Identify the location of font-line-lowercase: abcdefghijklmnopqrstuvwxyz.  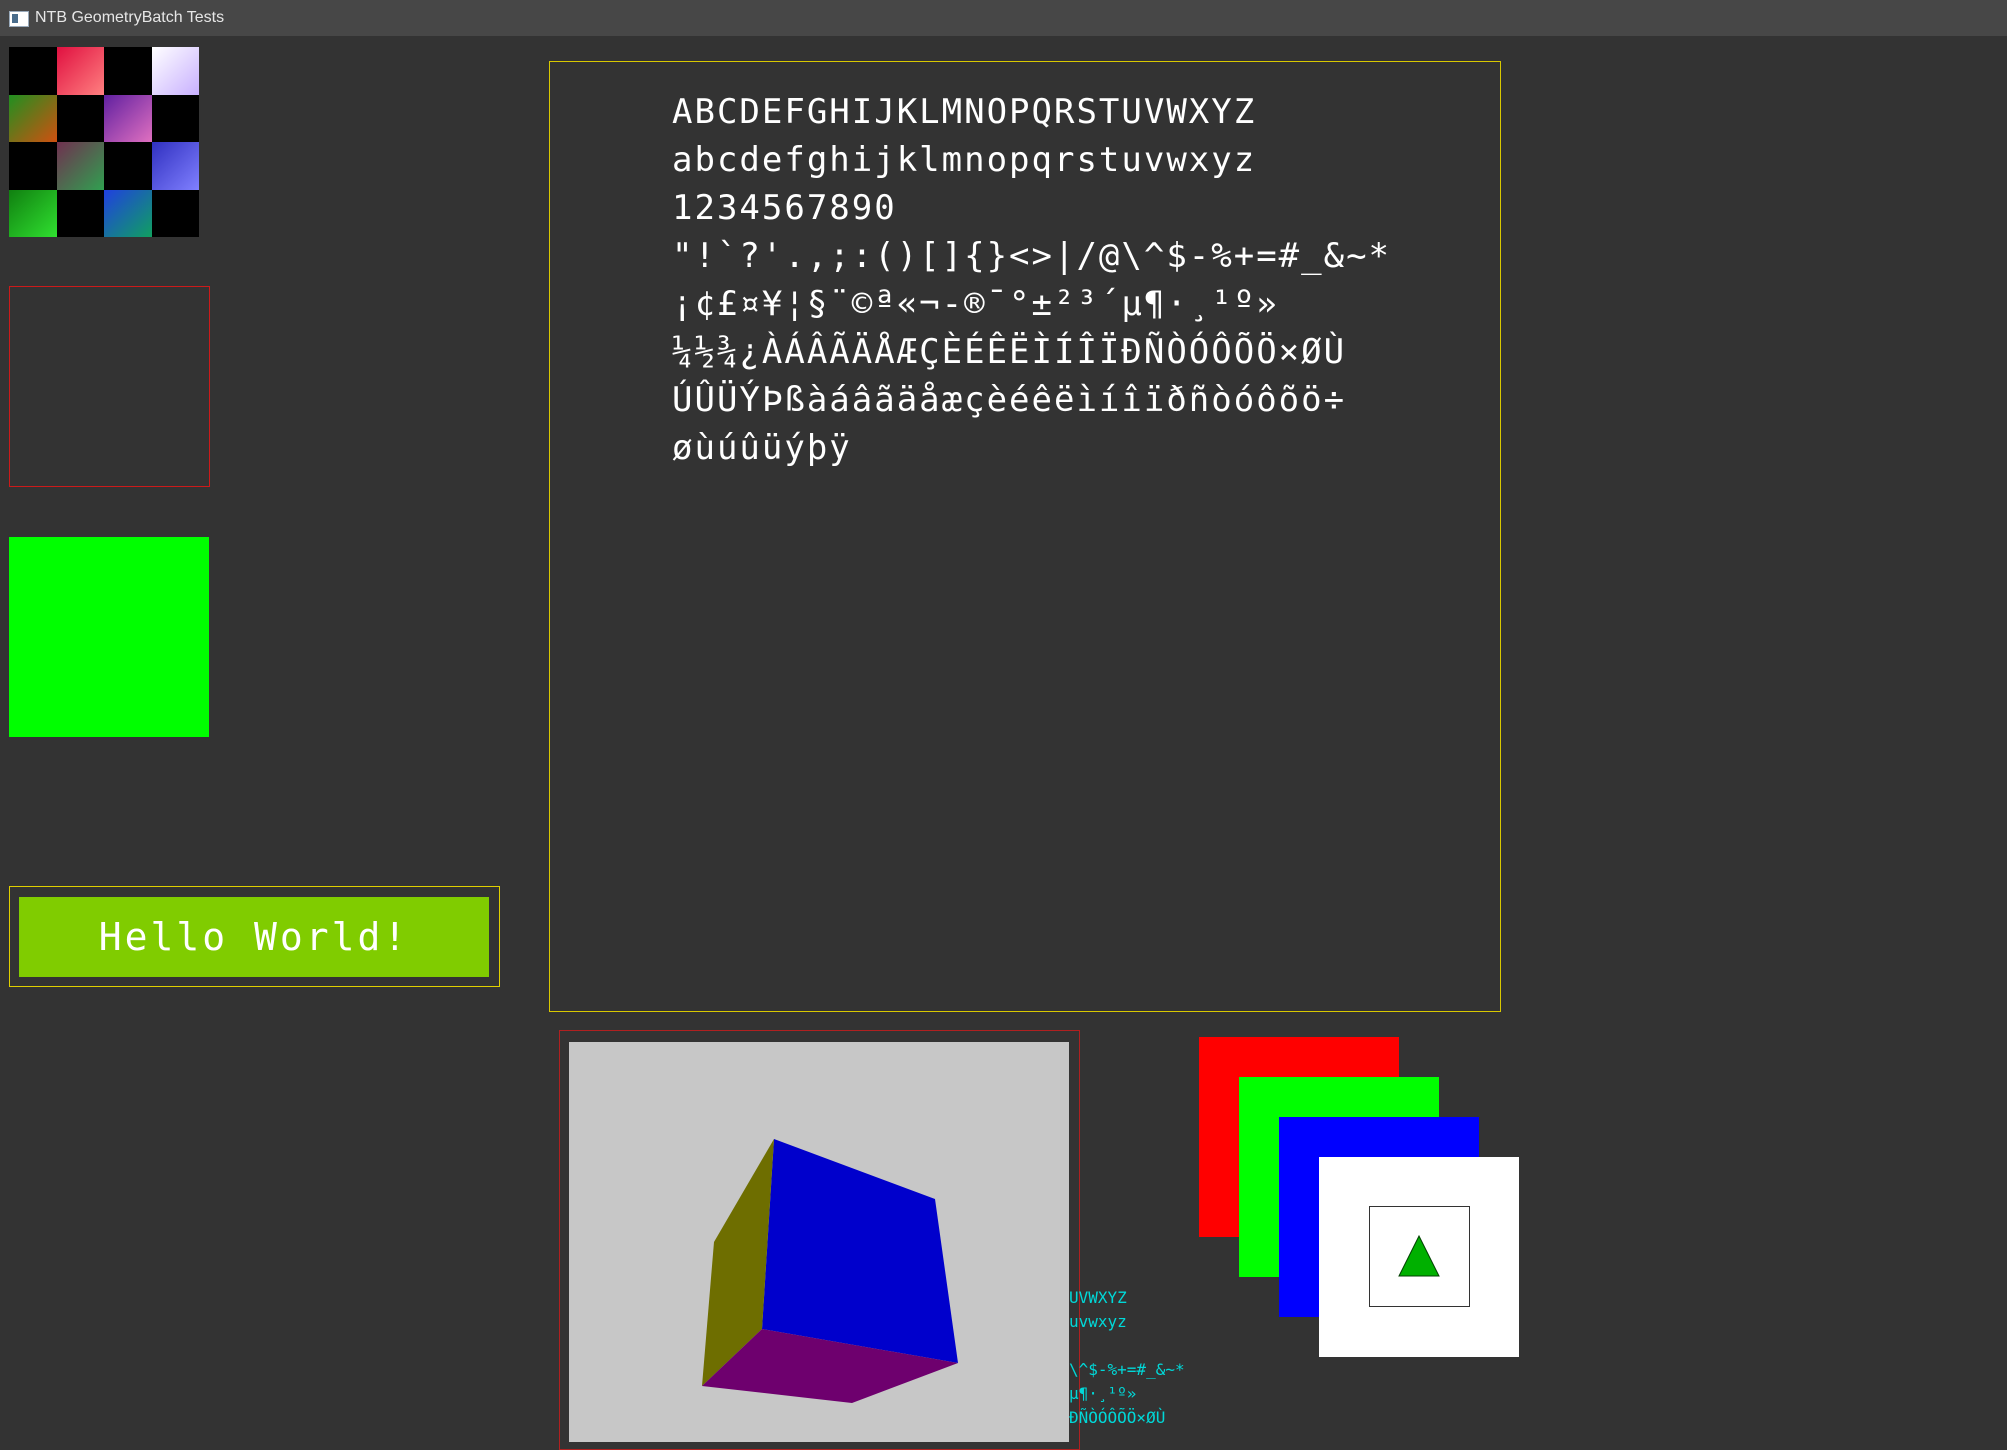
(964, 160).